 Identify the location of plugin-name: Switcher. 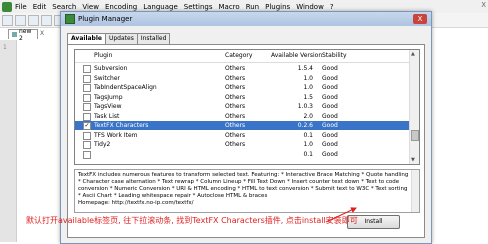
(107, 78).